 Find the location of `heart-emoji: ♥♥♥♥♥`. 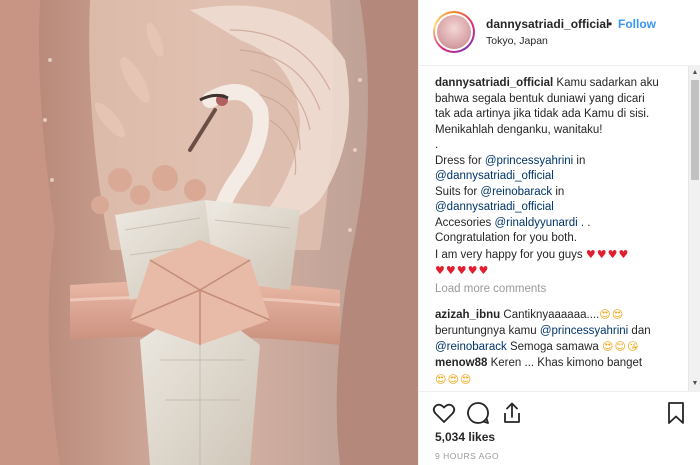

heart-emoji: ♥♥♥♥♥ is located at coordinates (462, 270).